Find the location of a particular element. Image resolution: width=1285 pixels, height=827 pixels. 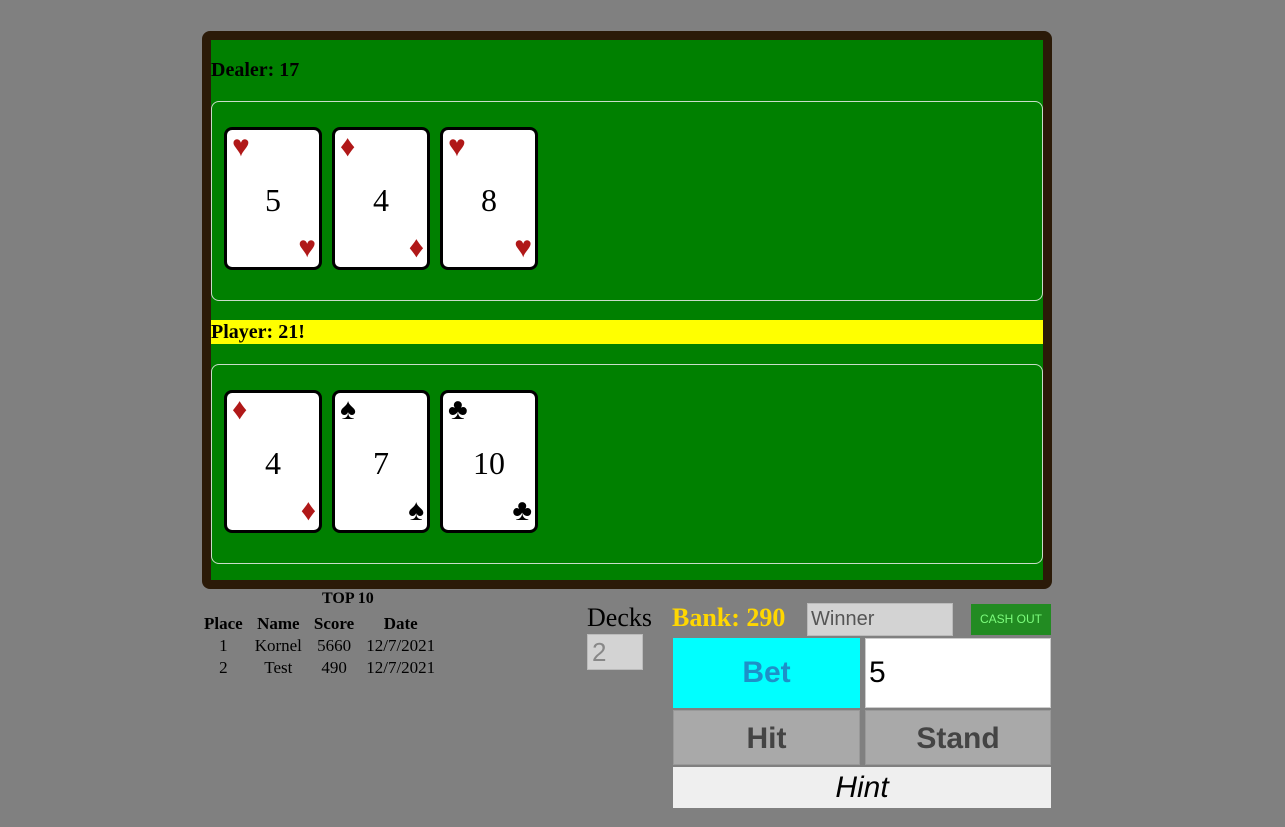

column-header-date: Date is located at coordinates (400, 623).